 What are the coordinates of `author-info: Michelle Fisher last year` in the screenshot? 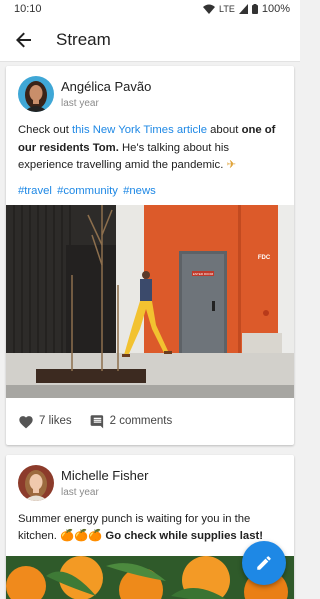 It's located at (104, 483).